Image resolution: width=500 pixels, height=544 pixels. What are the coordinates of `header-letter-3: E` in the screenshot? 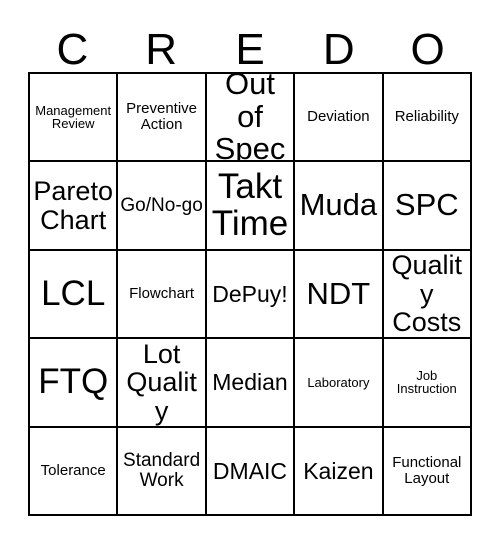 It's located at (250, 49).